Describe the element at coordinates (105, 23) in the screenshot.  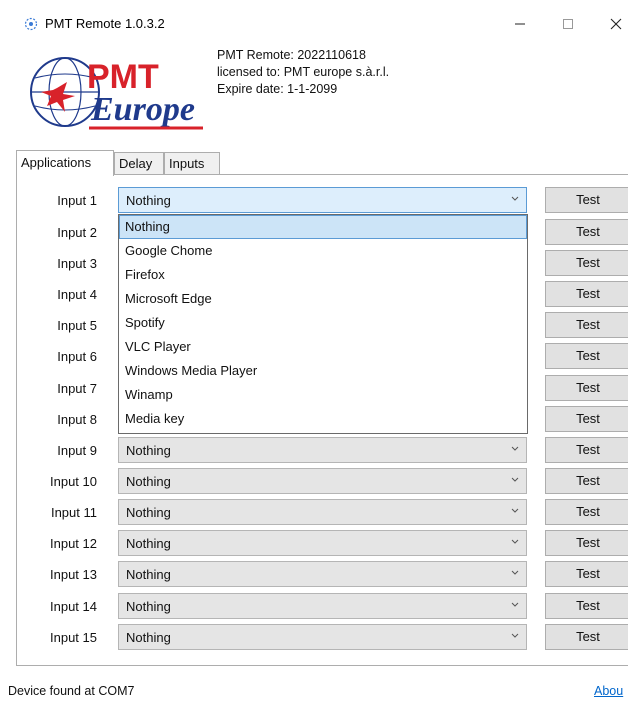
I see `window-title: PMT Remote 1.0.3.2` at that location.